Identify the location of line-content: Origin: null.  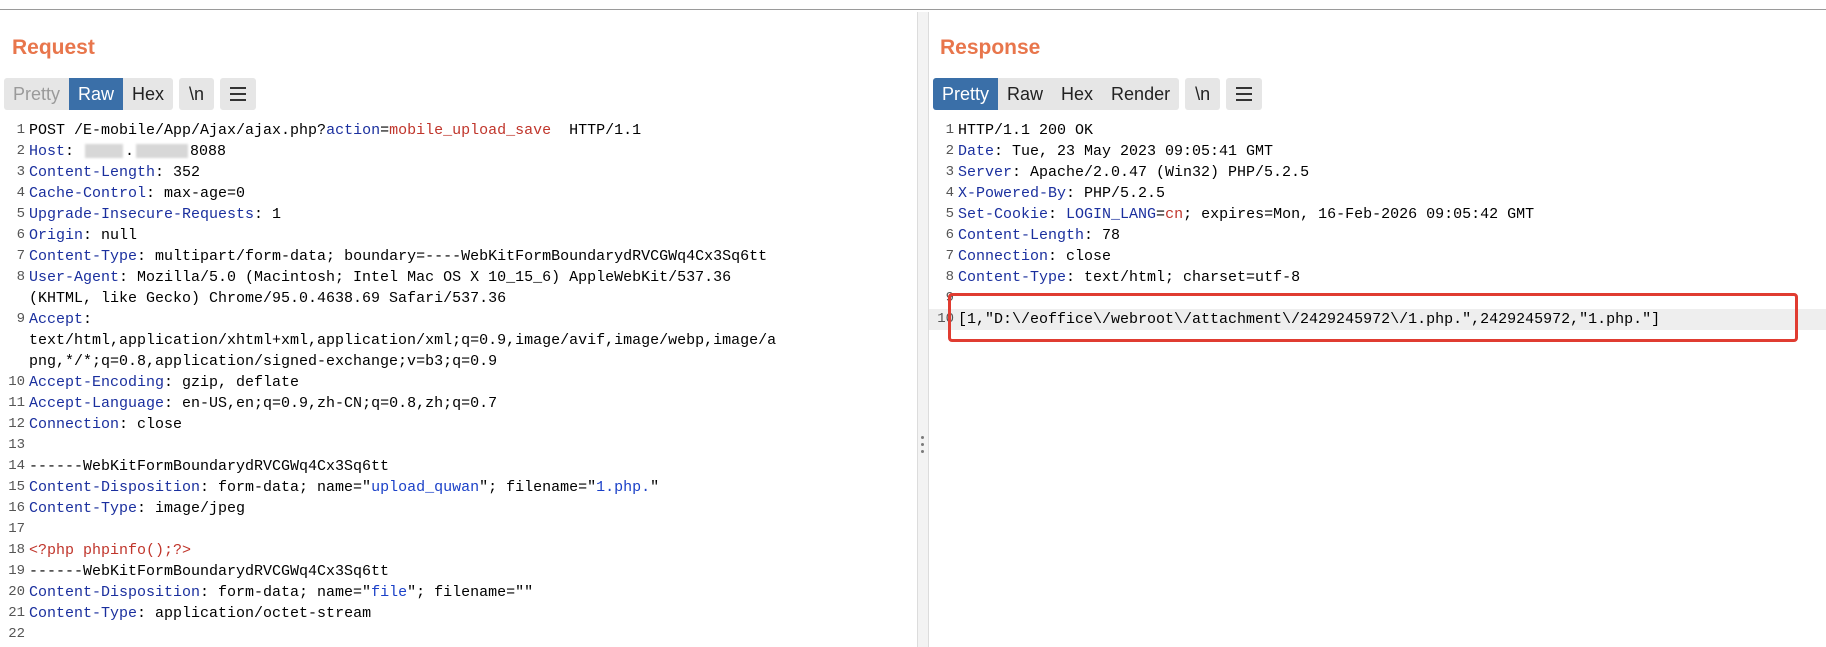
(83, 235).